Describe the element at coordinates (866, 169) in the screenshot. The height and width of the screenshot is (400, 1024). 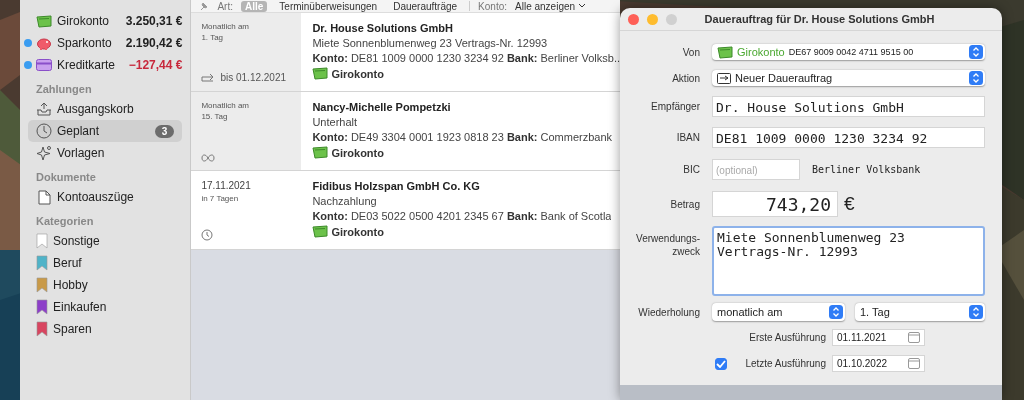
I see `bank-name: Berliner Volksbank` at that location.